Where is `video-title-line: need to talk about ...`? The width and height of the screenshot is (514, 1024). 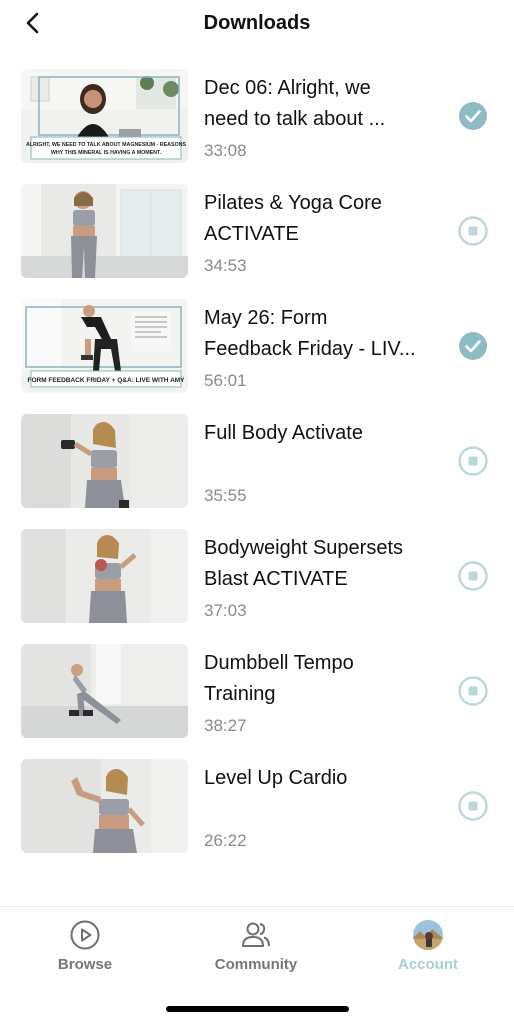 video-title-line: need to talk about ... is located at coordinates (295, 119).